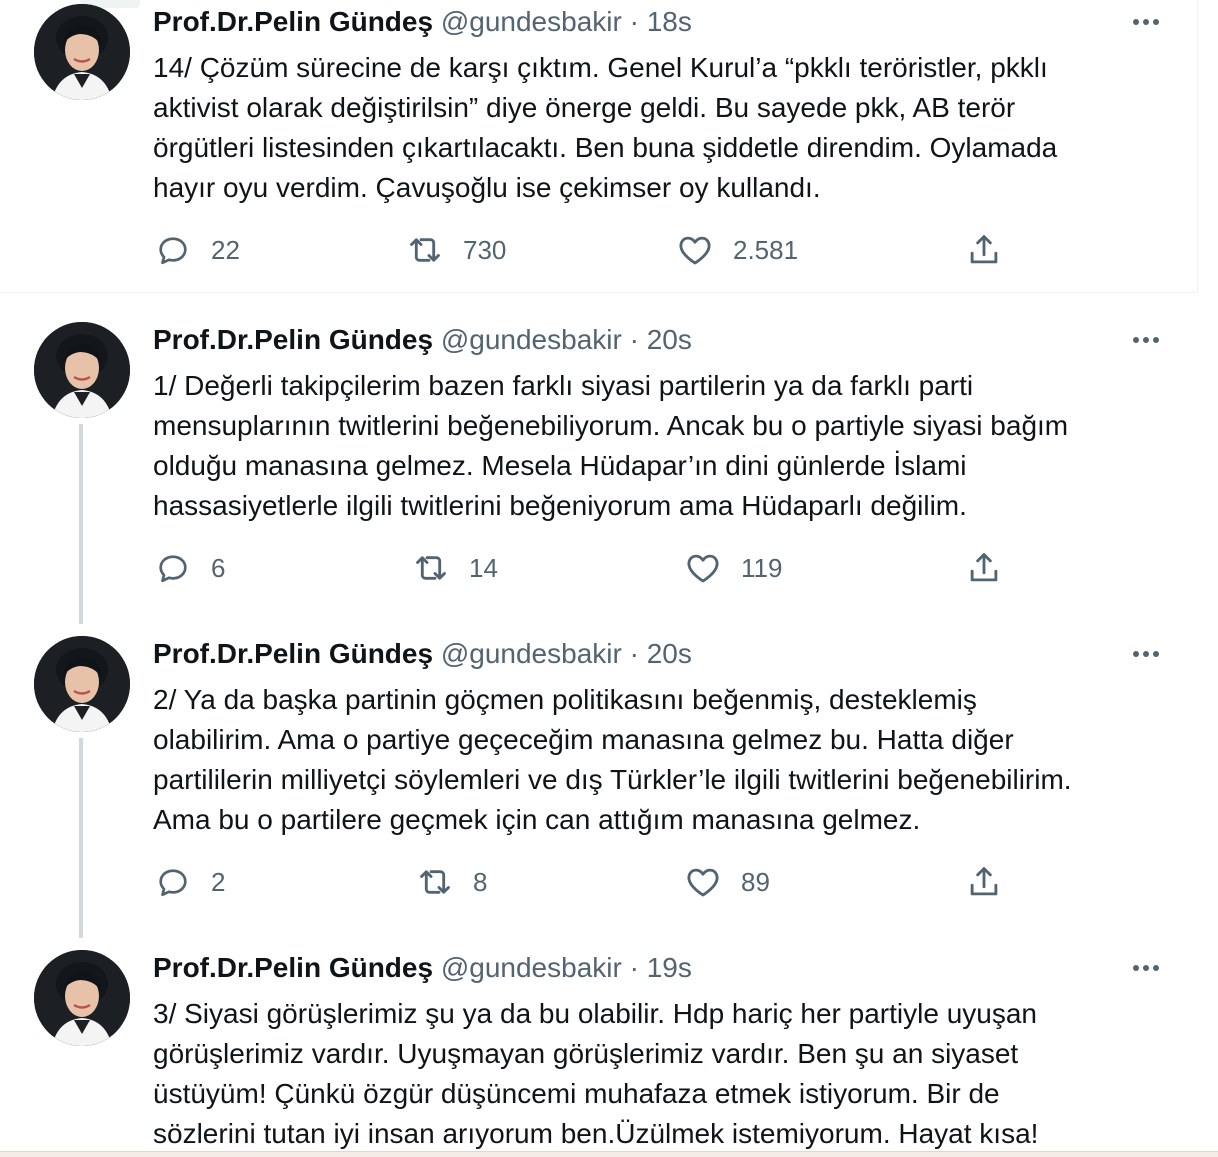 The image size is (1218, 1157). What do you see at coordinates (598, 292) in the screenshot?
I see `tweet-divider` at bounding box center [598, 292].